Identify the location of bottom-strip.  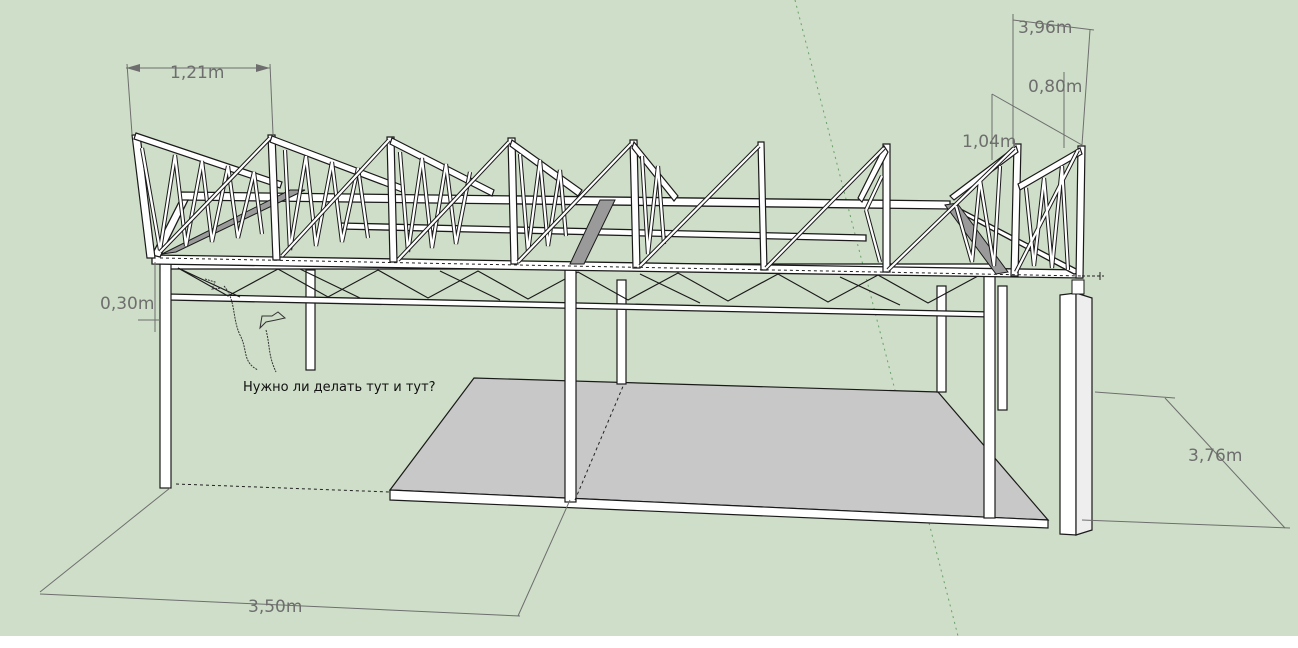
(649, 642).